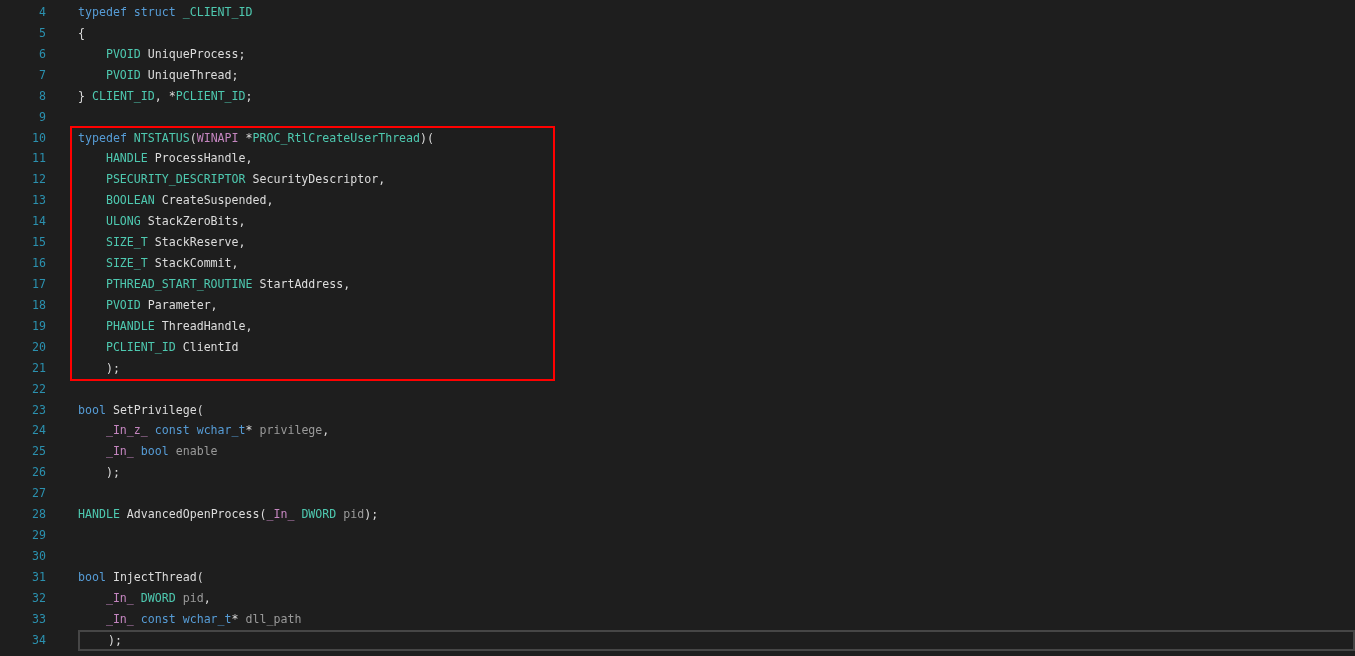  Describe the element at coordinates (141, 410) in the screenshot. I see `code-line: bool SetPrivilege(` at that location.